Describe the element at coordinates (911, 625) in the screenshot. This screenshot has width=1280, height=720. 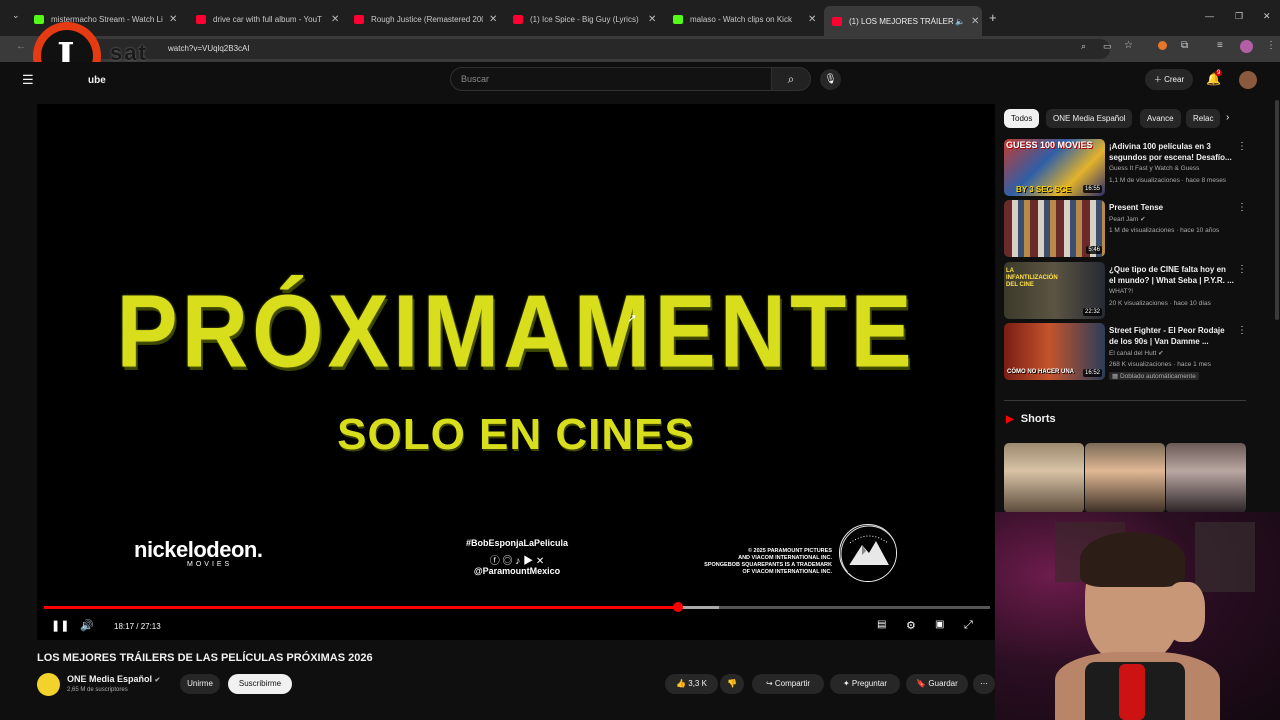
I see `settings-gear-icon: ⚙` at that location.